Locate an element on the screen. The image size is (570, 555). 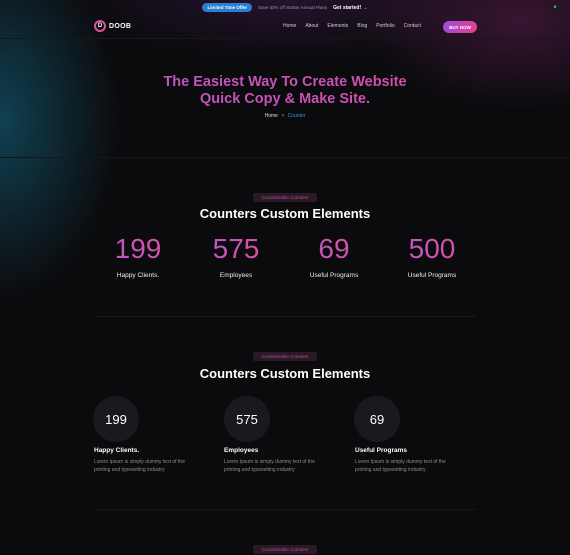
breadcrumb-home: Home is located at coordinates (271, 116).